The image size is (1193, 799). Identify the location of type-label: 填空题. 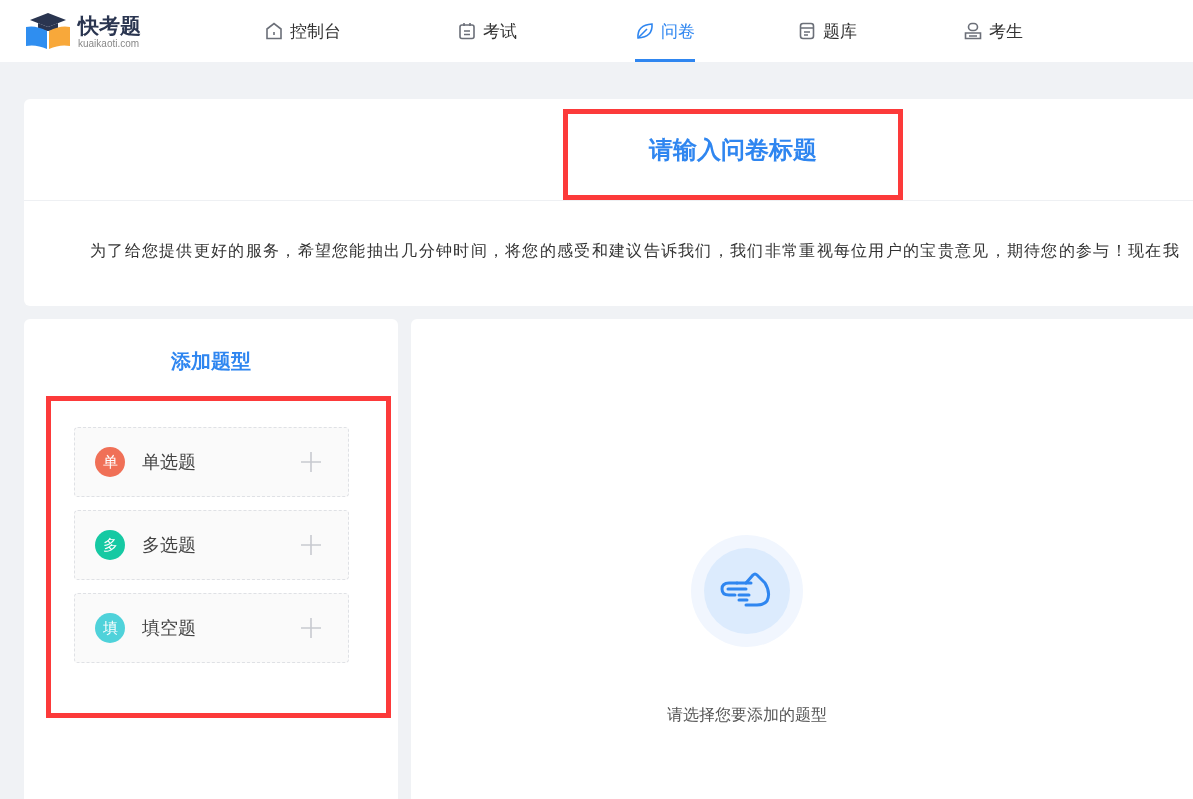
(169, 628).